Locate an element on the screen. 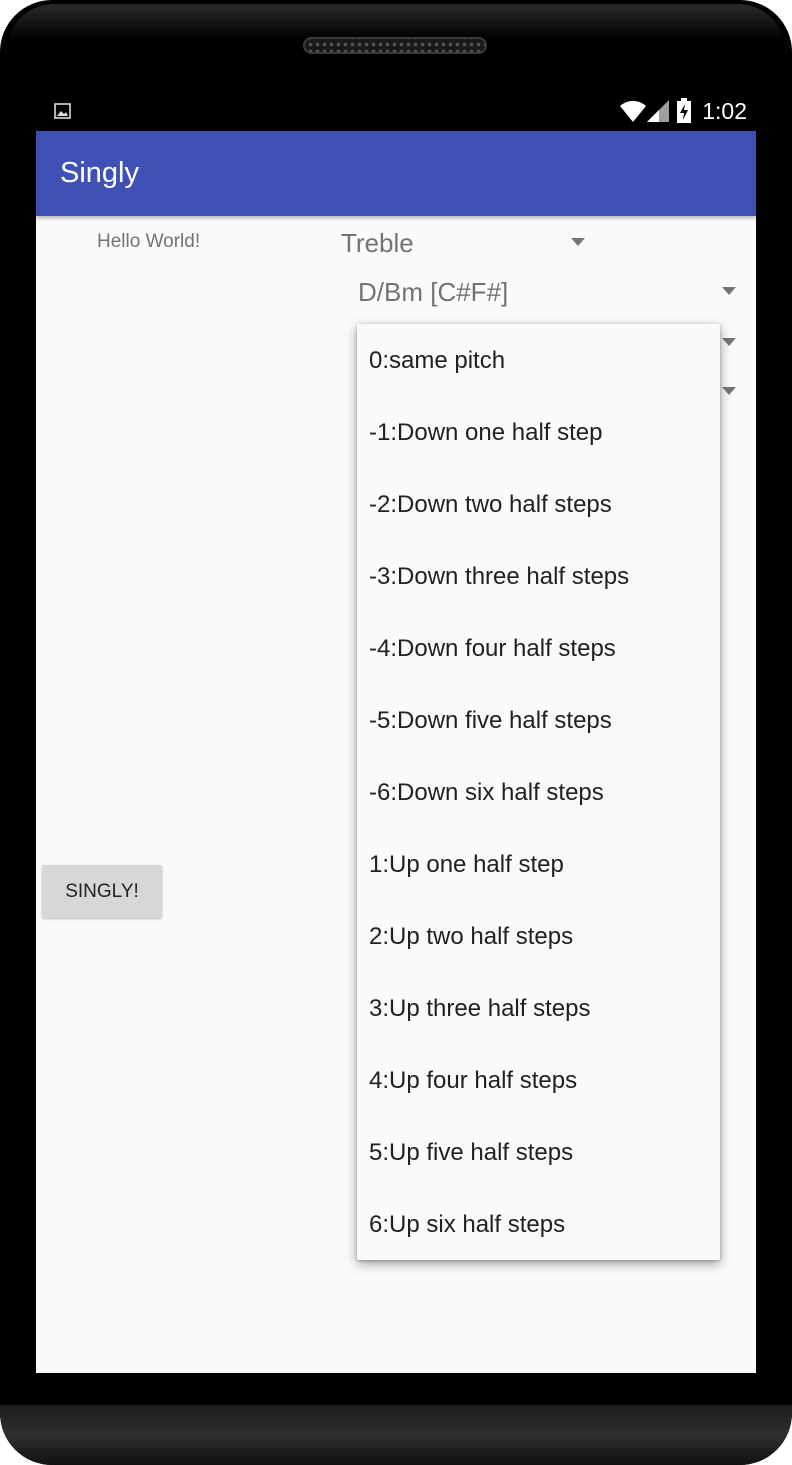  status-bar: 1:02 is located at coordinates (396, 109).